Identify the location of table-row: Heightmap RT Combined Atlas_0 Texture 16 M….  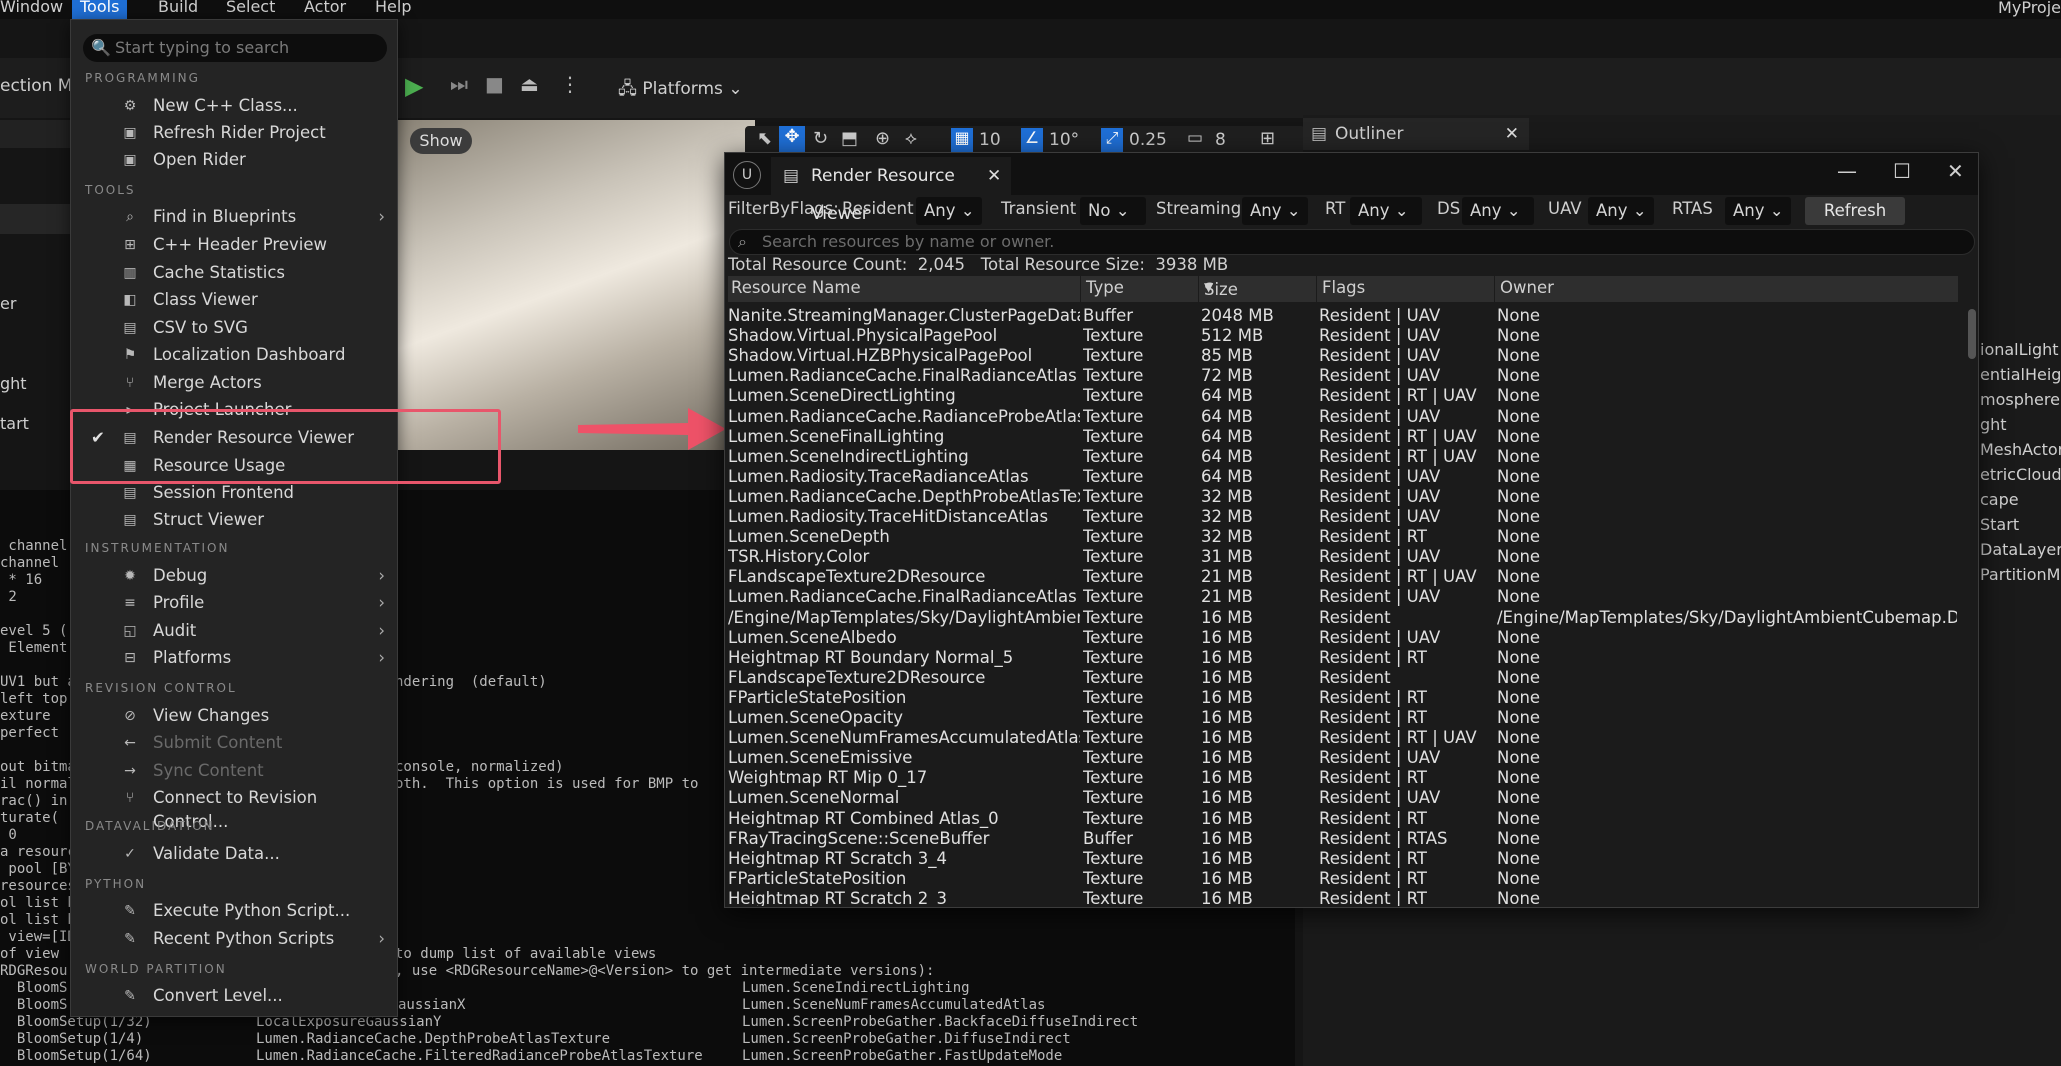
(1343, 819).